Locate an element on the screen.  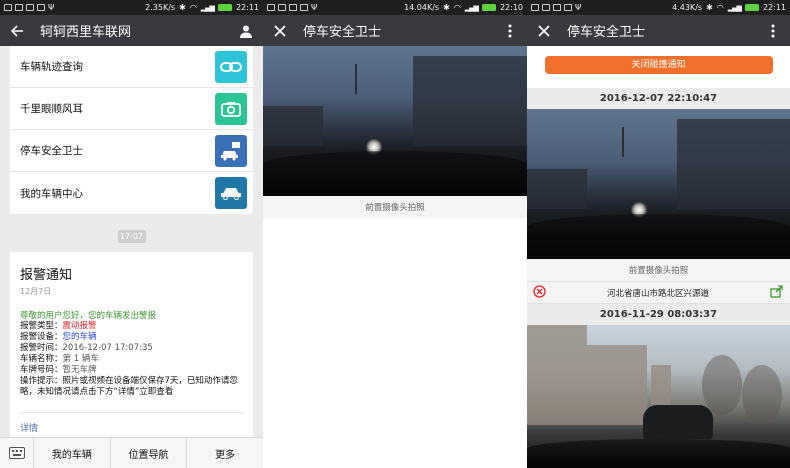
status-bar: Ψ 2.35K/s ✱ ◠ ▂▄▆ 22:11 is located at coordinates (131, 7).